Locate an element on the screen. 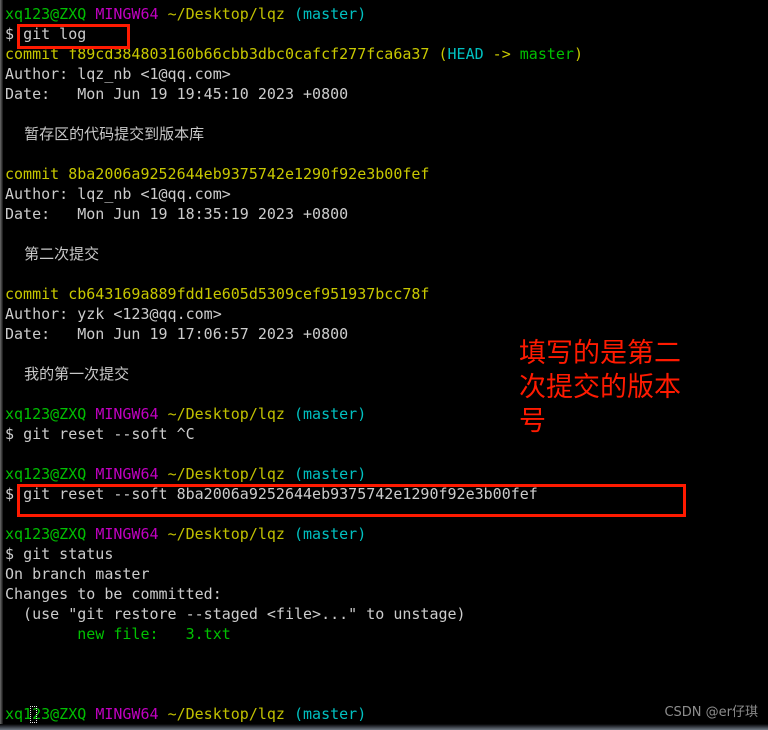 This screenshot has height=730, width=768. refs-paren-close: ) is located at coordinates (578, 54).